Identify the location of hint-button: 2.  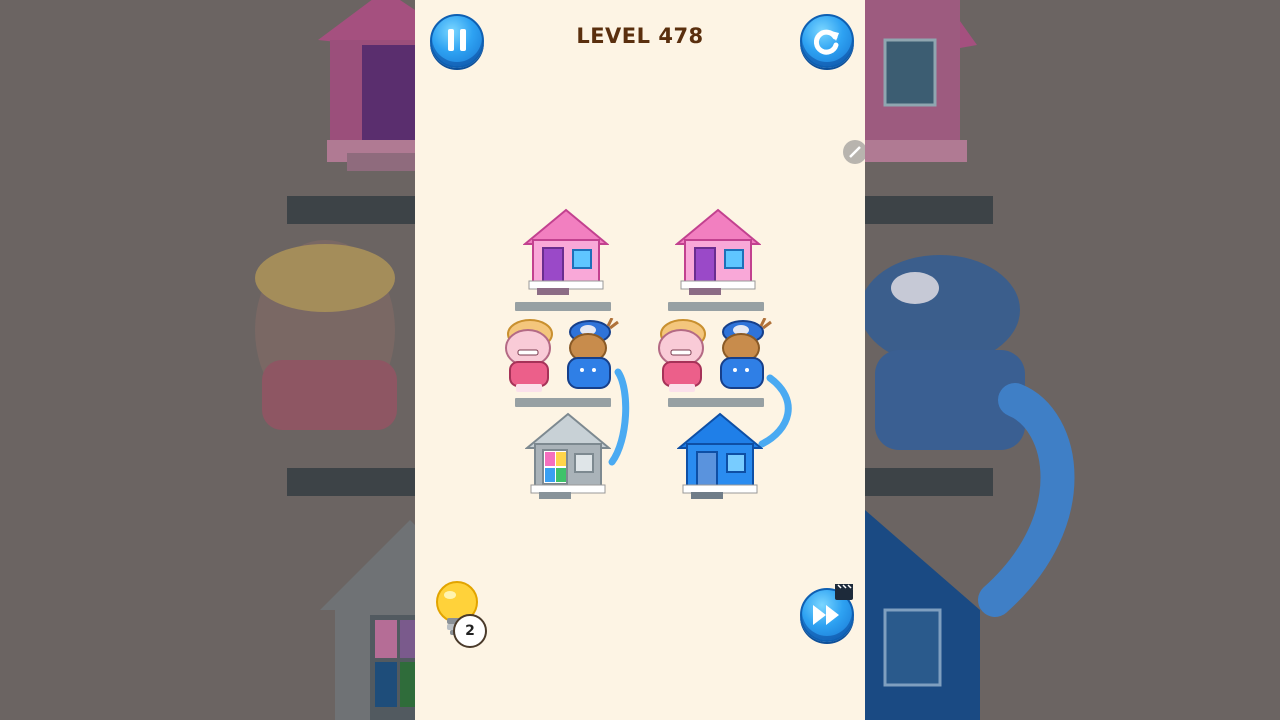
(460, 614).